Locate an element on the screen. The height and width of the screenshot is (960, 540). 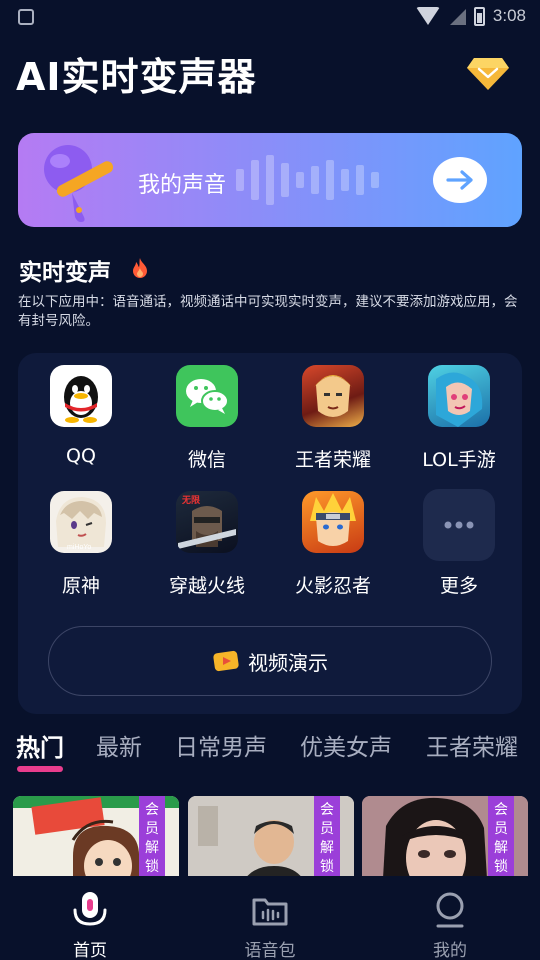
nav-item-home: 首页 is located at coordinates (90, 918).